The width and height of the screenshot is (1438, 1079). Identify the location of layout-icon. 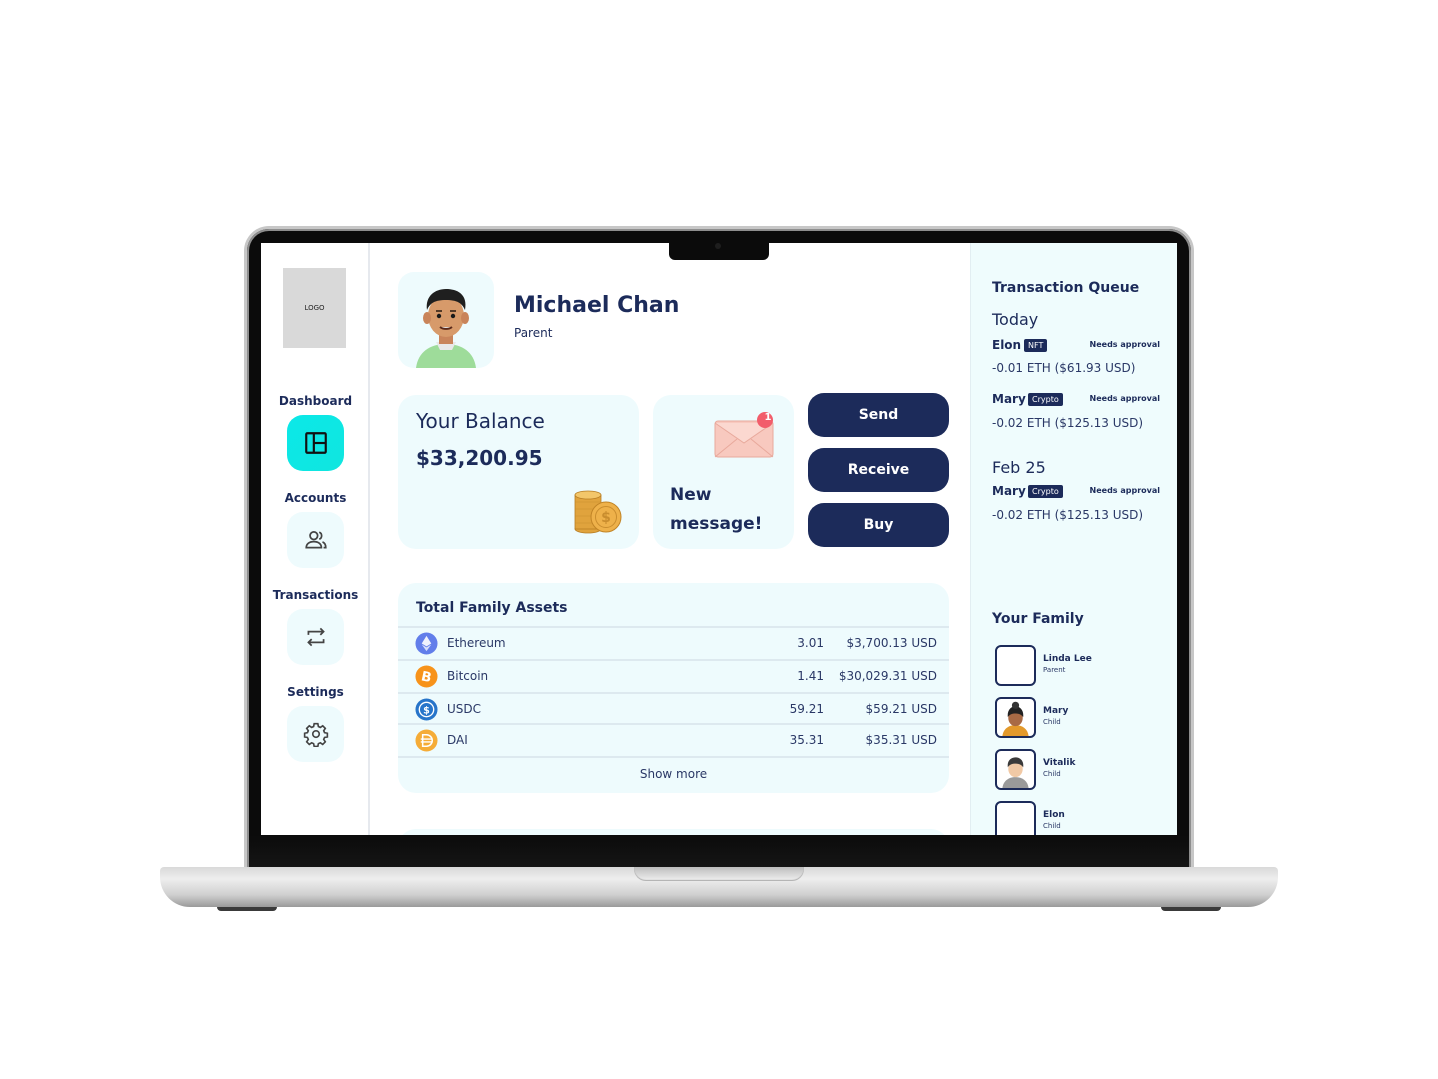
(315, 443).